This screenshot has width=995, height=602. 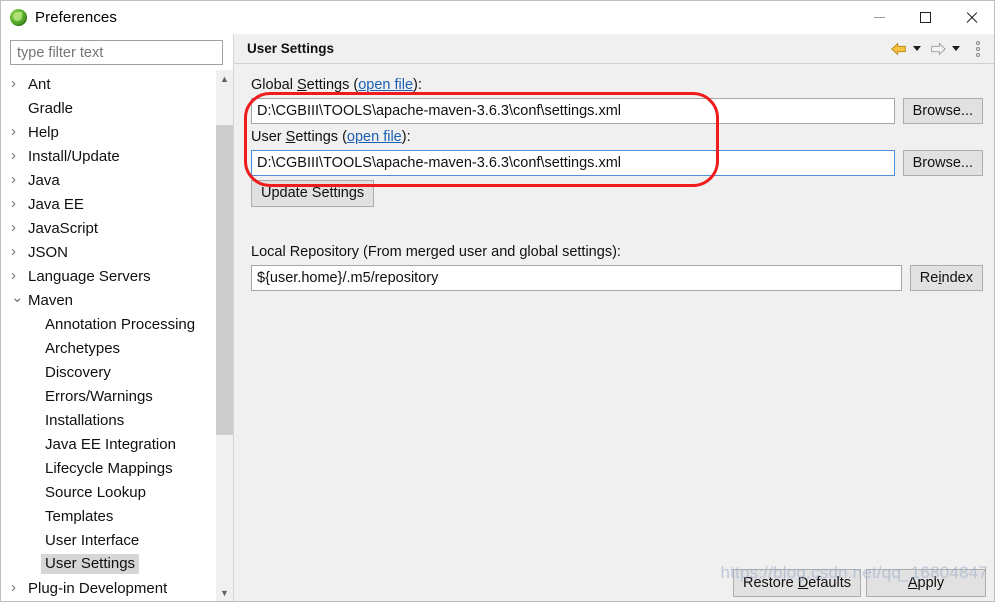 What do you see at coordinates (108, 444) in the screenshot?
I see `sidebar-item-java-ee-integration: Java EE Integration` at bounding box center [108, 444].